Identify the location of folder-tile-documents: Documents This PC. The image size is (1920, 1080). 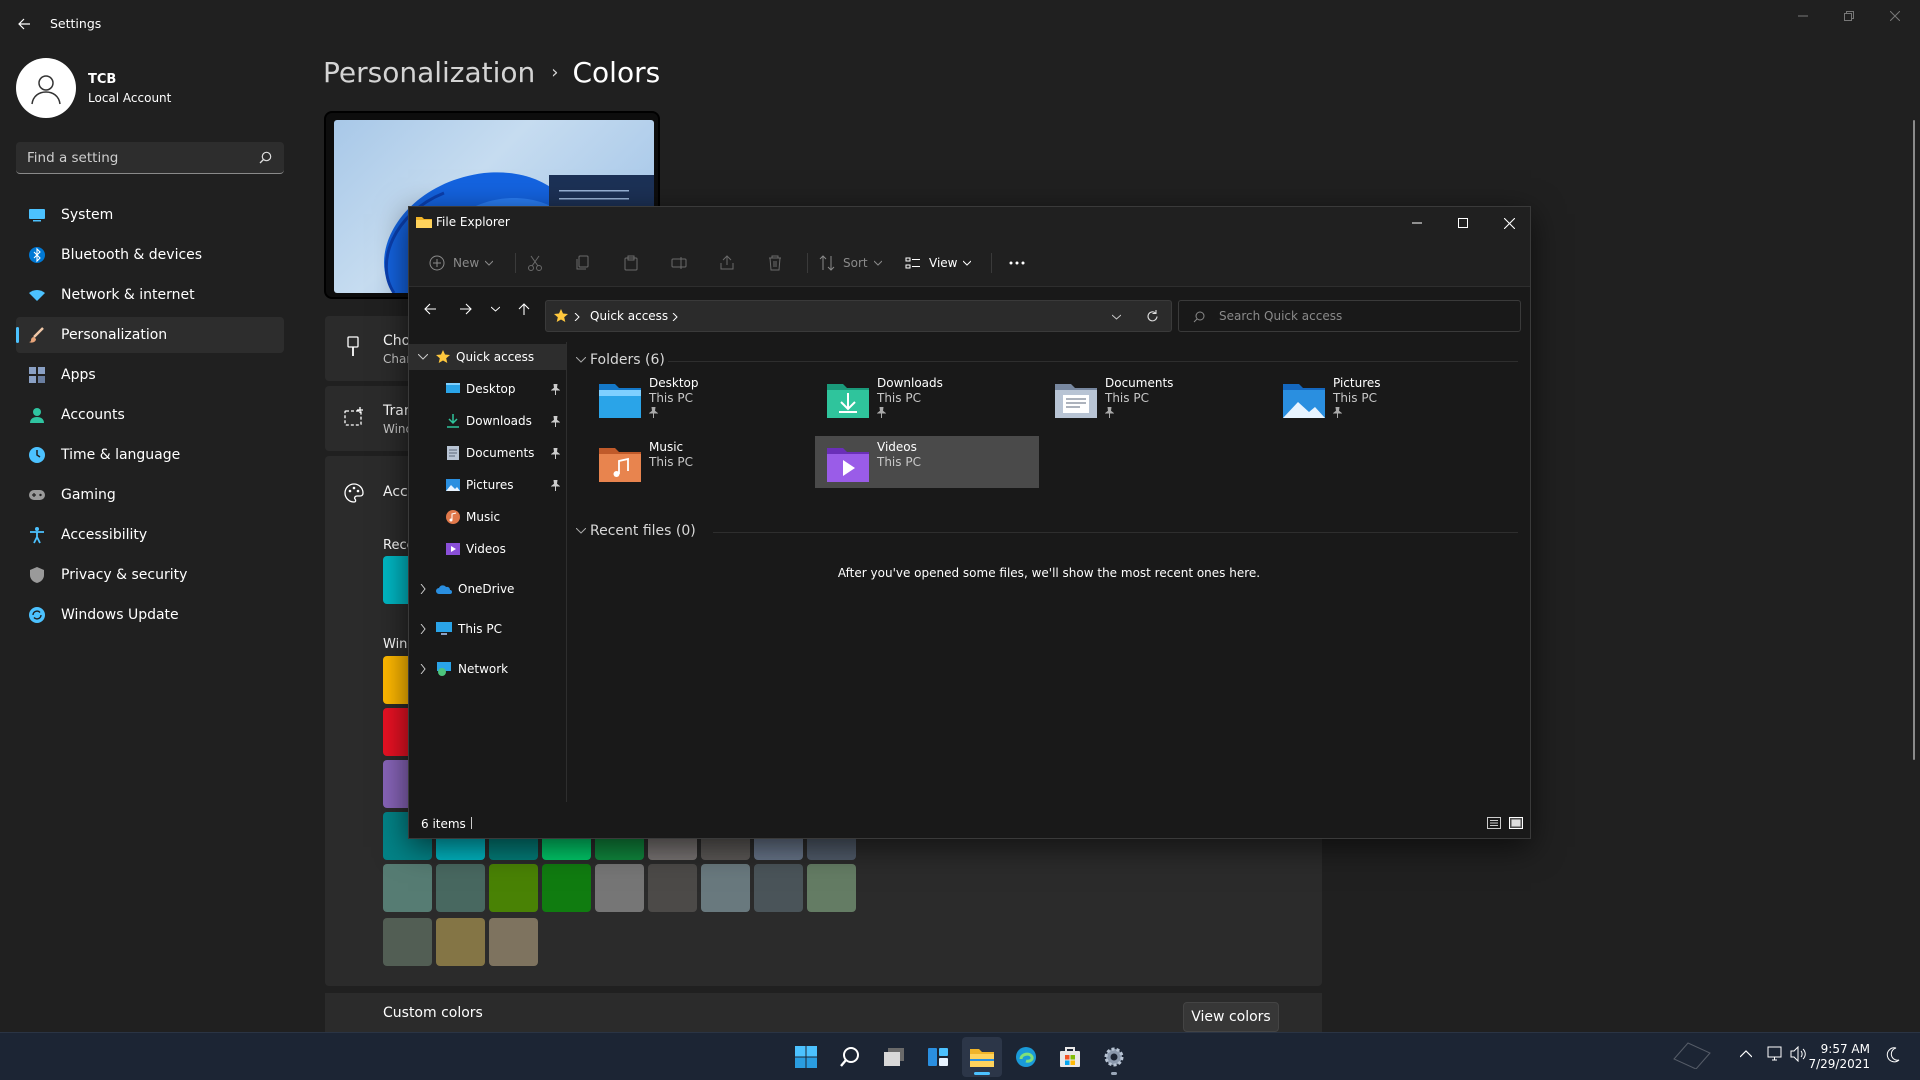
(1155, 398).